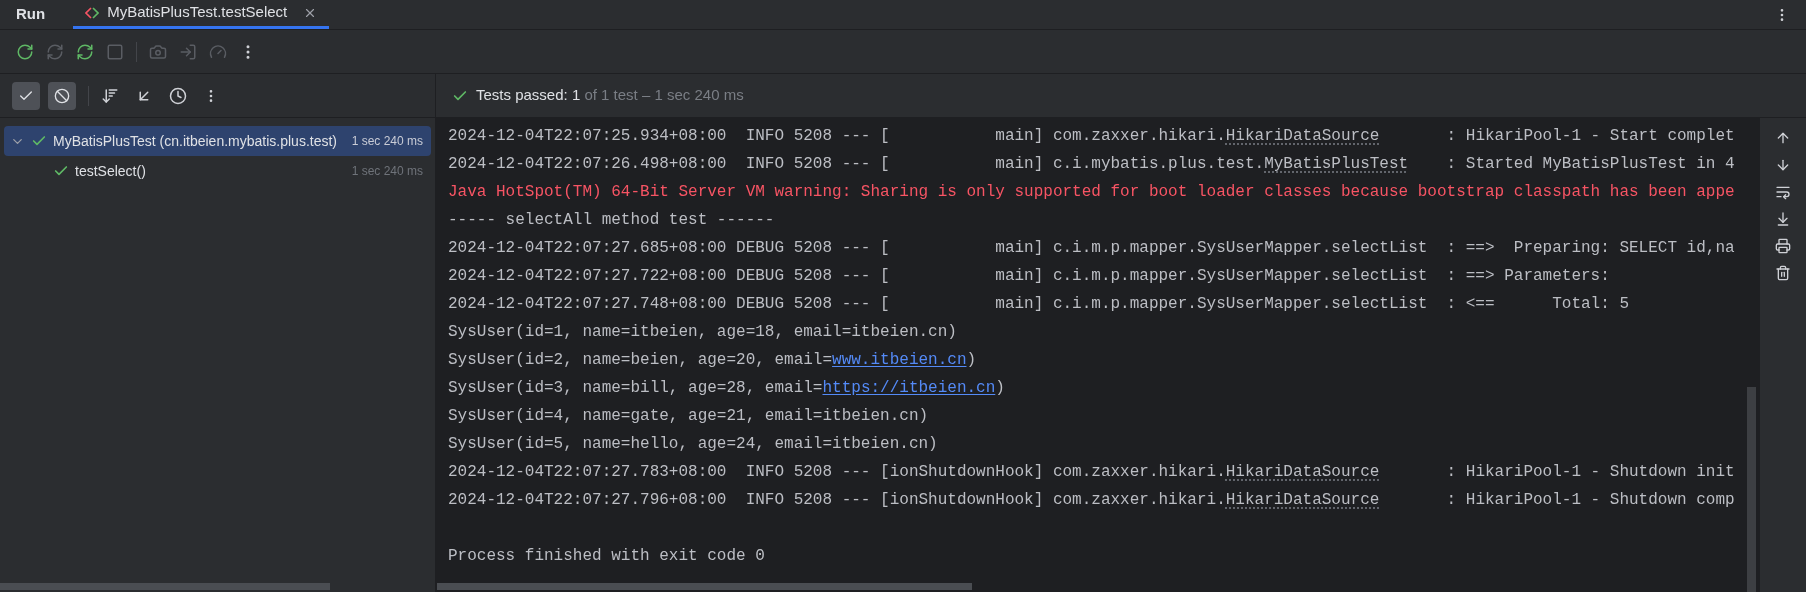 The height and width of the screenshot is (592, 1806). I want to click on sort-icon, so click(110, 95).